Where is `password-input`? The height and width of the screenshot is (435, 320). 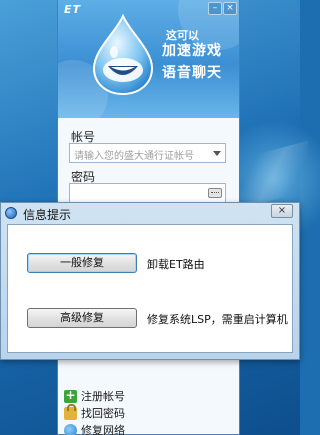 password-input is located at coordinates (147, 193).